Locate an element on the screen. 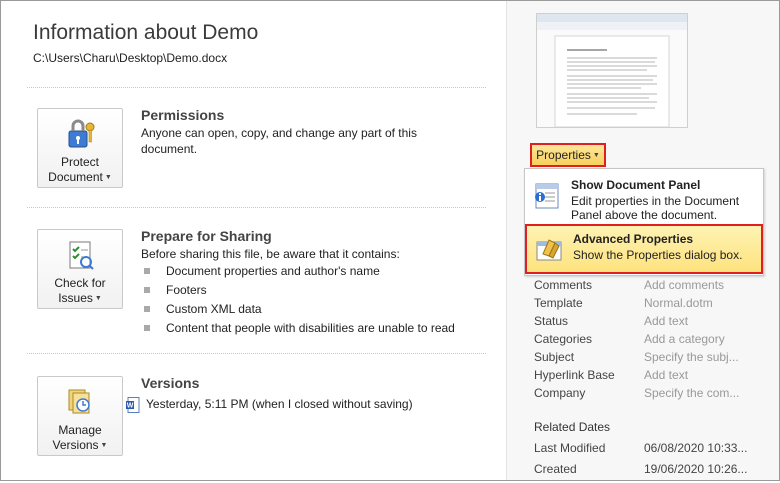  manage-versions-button: Manage Versions ▼ is located at coordinates (80, 416).